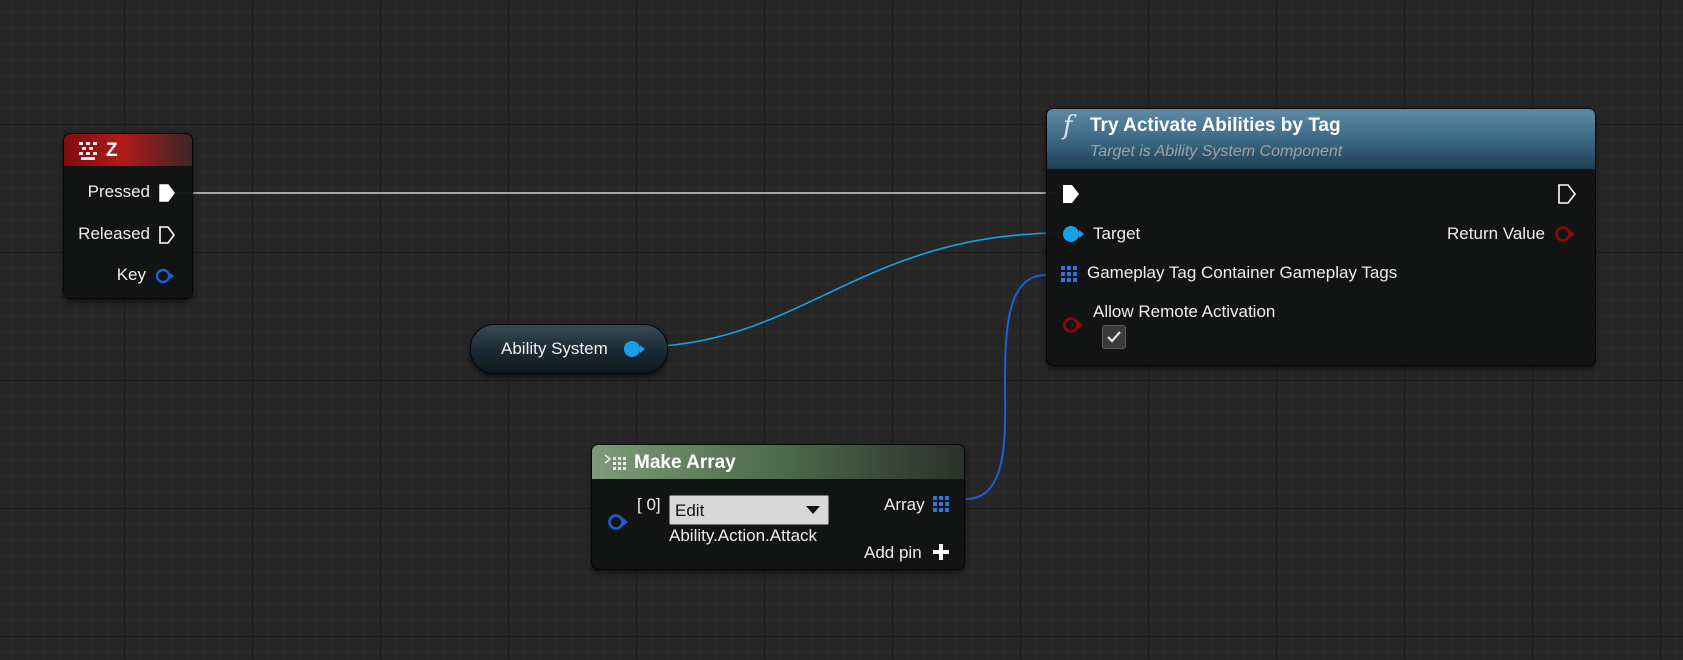 The height and width of the screenshot is (660, 1683). Describe the element at coordinates (634, 349) in the screenshot. I see `ability-system-output-pin` at that location.